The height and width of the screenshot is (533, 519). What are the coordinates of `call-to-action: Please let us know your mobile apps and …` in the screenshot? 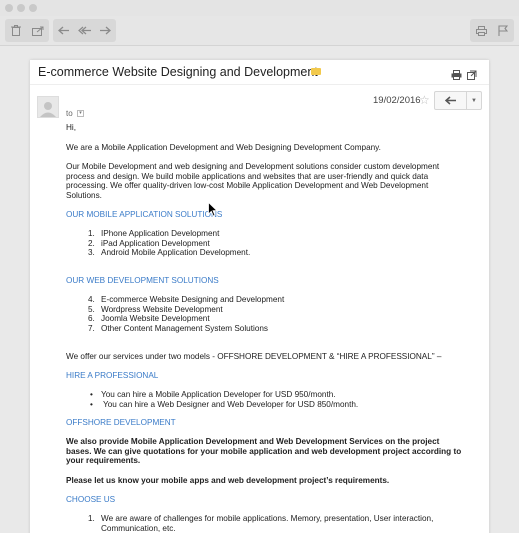 It's located at (228, 480).